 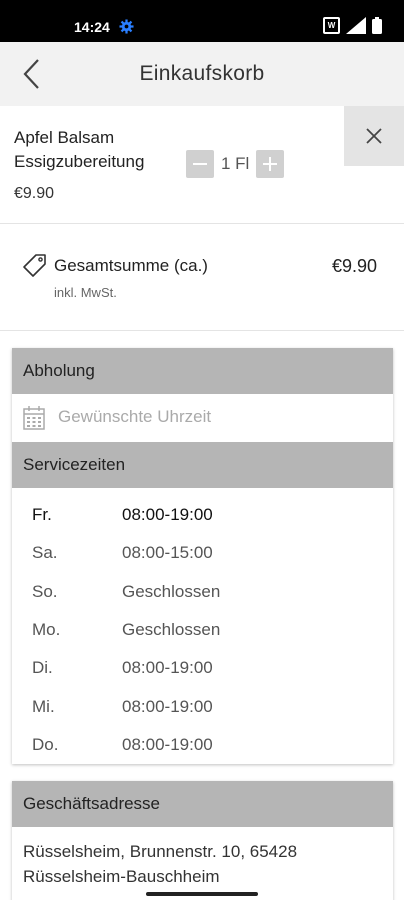 I want to click on hours-day: Mi., so click(x=43, y=706).